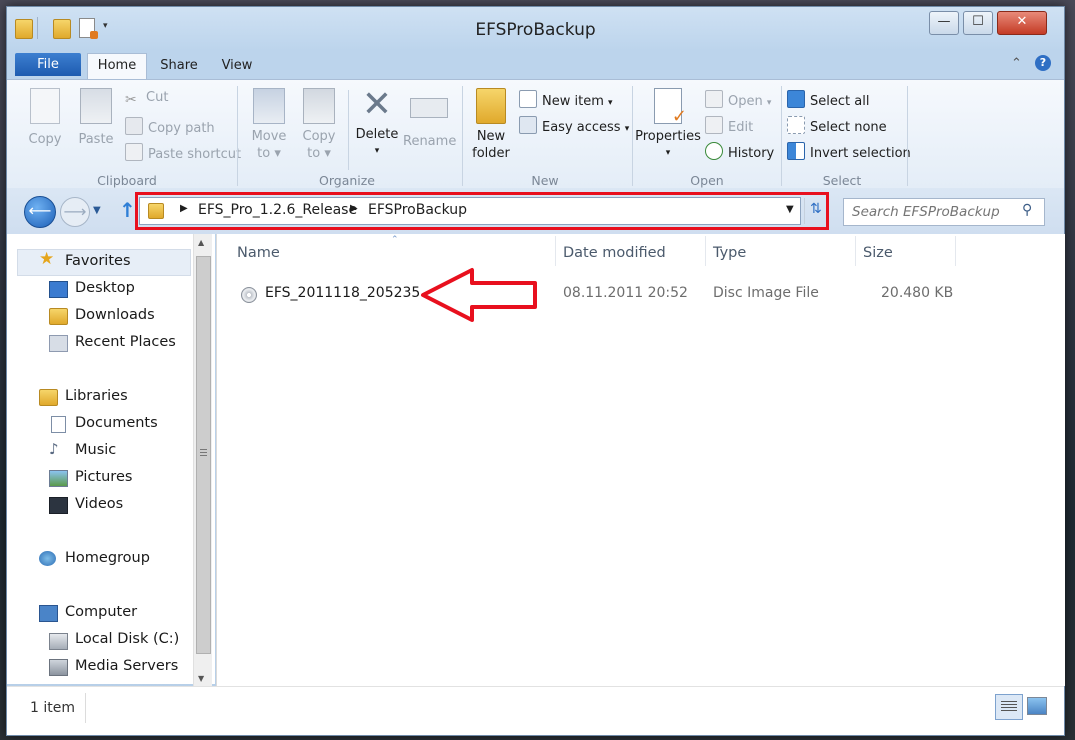 The image size is (1075, 740). I want to click on nav-videos: Videos, so click(99, 504).